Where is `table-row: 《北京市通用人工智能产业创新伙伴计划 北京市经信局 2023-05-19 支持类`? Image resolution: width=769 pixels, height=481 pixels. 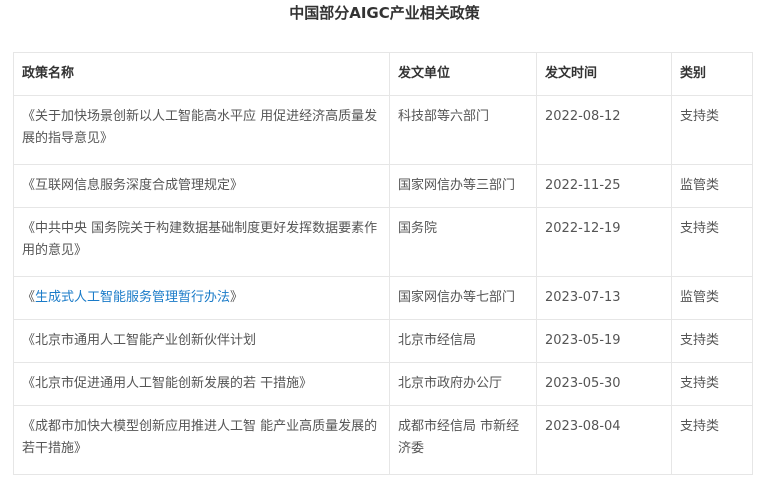 table-row: 《北京市通用人工智能产业创新伙伴计划 北京市经信局 2023-05-19 支持类 is located at coordinates (383, 341).